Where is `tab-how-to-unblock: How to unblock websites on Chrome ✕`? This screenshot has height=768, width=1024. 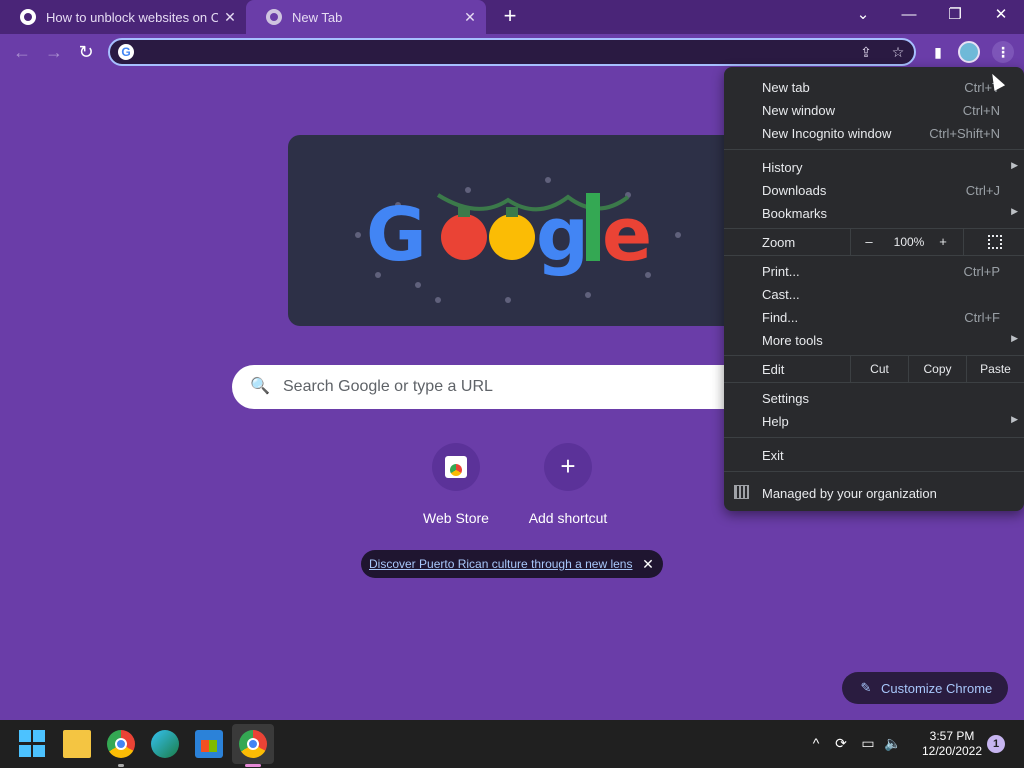 tab-how-to-unblock: How to unblock websites on Chrome ✕ is located at coordinates (123, 17).